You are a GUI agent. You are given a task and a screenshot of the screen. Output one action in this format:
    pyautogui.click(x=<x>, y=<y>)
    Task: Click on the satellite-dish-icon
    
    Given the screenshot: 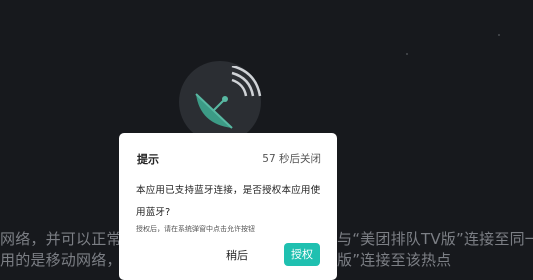 What is the action you would take?
    pyautogui.click(x=228, y=97)
    